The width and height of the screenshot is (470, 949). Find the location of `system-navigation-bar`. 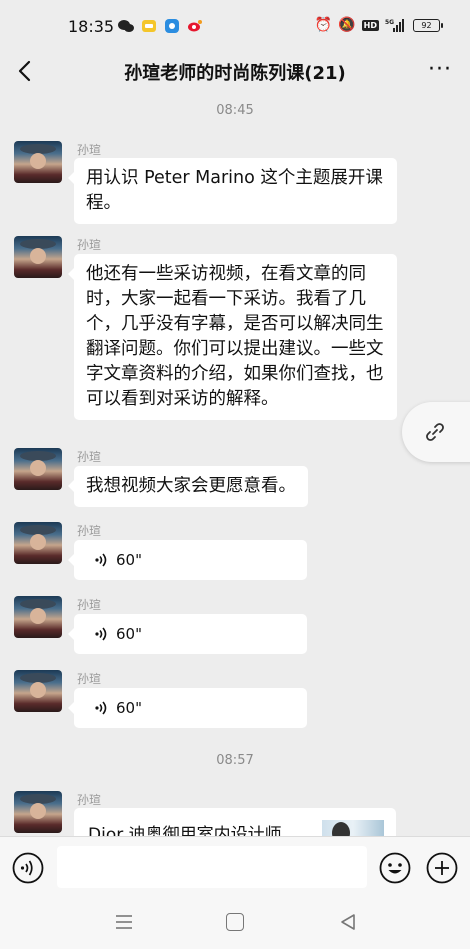

system-navigation-bar is located at coordinates (235, 923).